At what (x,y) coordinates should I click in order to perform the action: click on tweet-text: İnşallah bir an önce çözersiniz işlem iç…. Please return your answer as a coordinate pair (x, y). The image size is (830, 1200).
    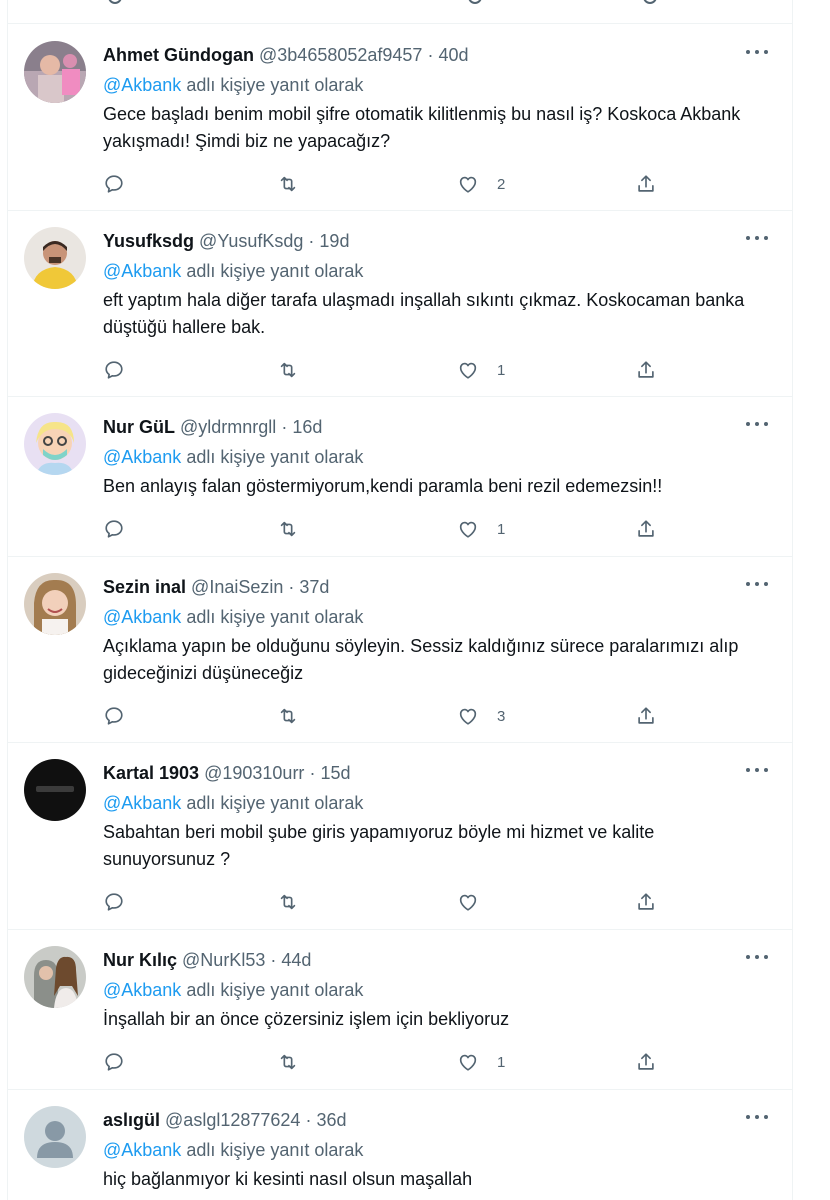
    Looking at the image, I should click on (306, 1019).